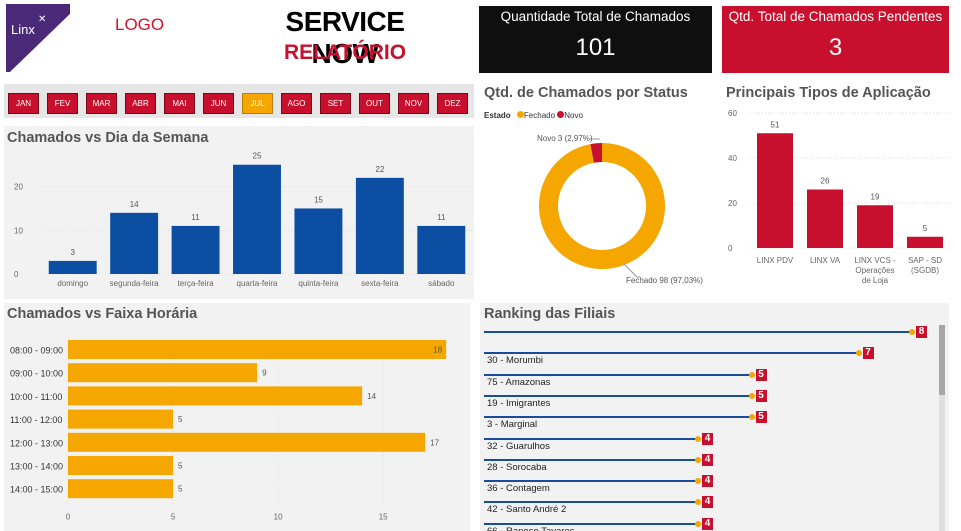  Describe the element at coordinates (36, 351) in the screenshot. I see `y-tick-label: 08:00 - 09:00` at that location.